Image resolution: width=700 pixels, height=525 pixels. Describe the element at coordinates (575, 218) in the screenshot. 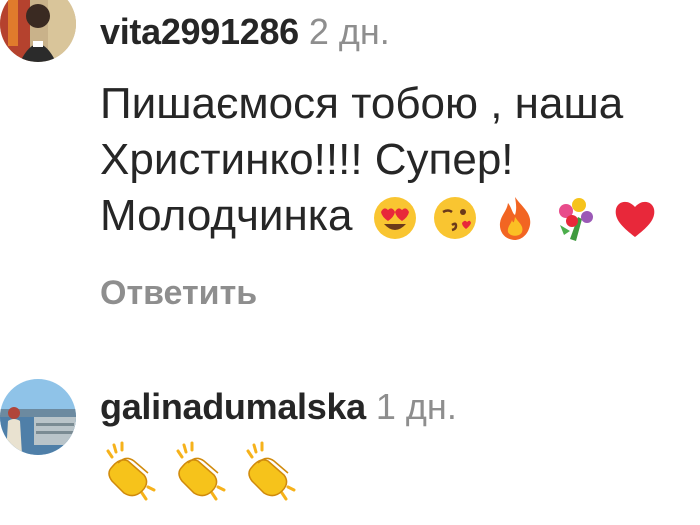

I see `bouquet-emoji` at that location.